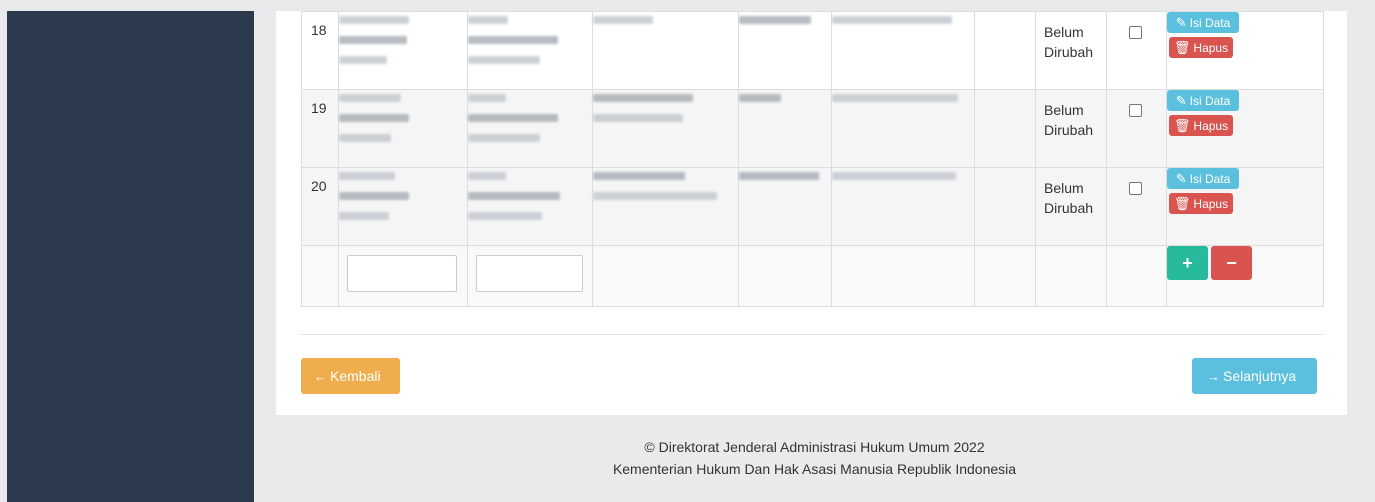 The image size is (1375, 502). I want to click on arrow-left-icon: ←, so click(320, 376).